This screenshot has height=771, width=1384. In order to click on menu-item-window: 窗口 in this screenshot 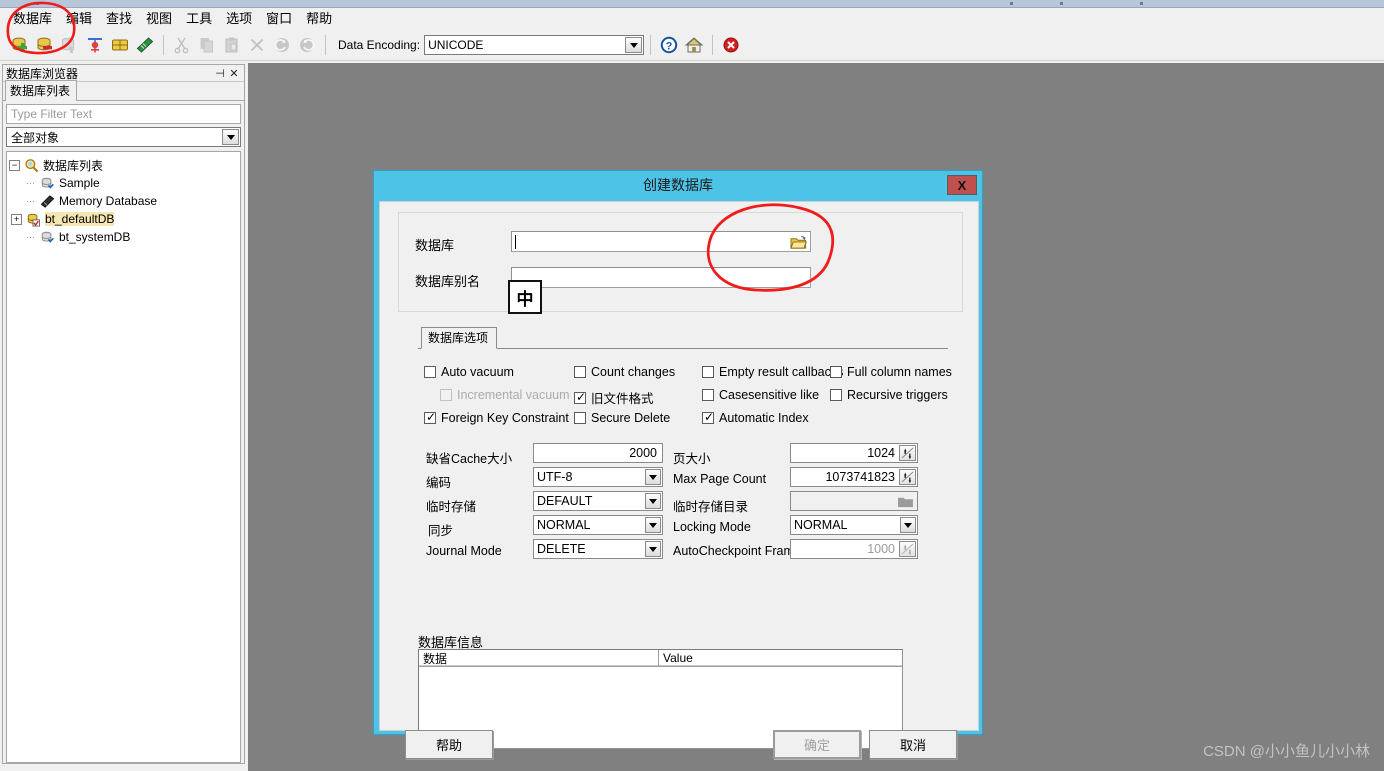, I will do `click(279, 19)`.